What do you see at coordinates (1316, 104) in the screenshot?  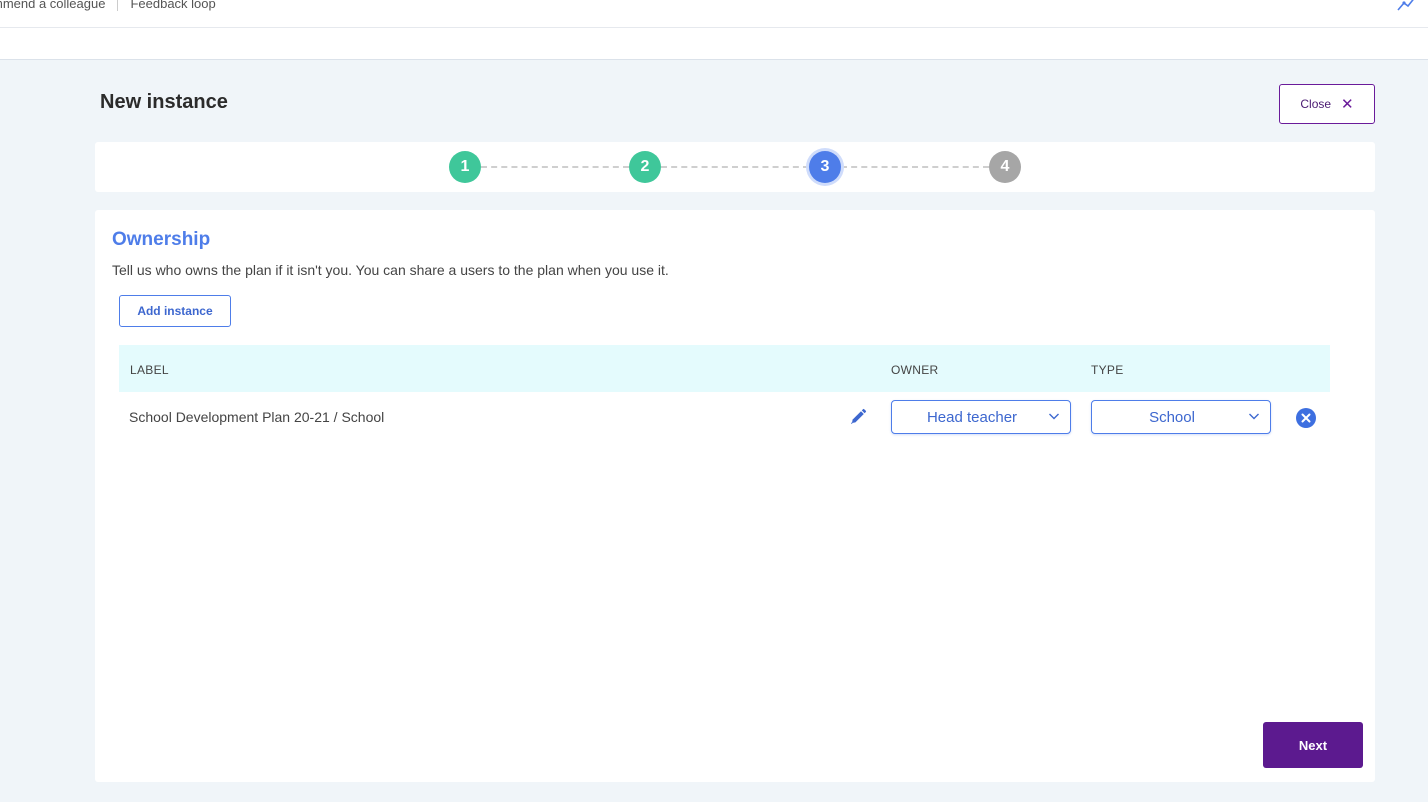 I see `close-button-label: Close` at bounding box center [1316, 104].